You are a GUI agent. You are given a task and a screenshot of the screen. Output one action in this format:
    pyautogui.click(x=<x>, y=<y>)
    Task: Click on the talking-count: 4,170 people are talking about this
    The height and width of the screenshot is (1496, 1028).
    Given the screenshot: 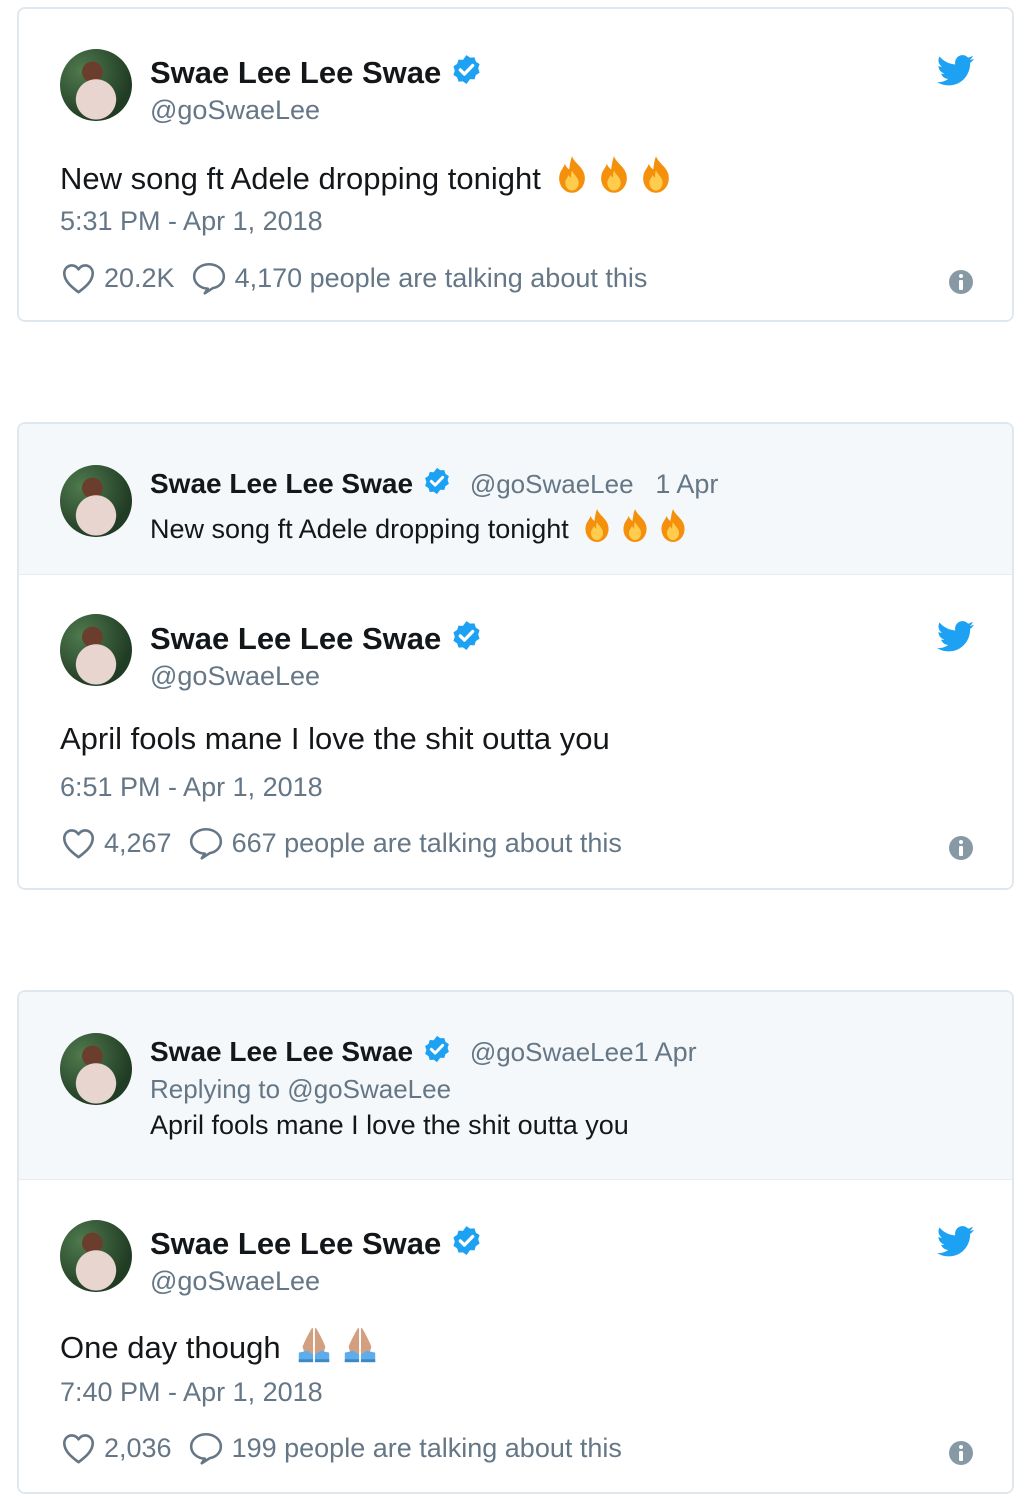 What is the action you would take?
    pyautogui.click(x=441, y=278)
    